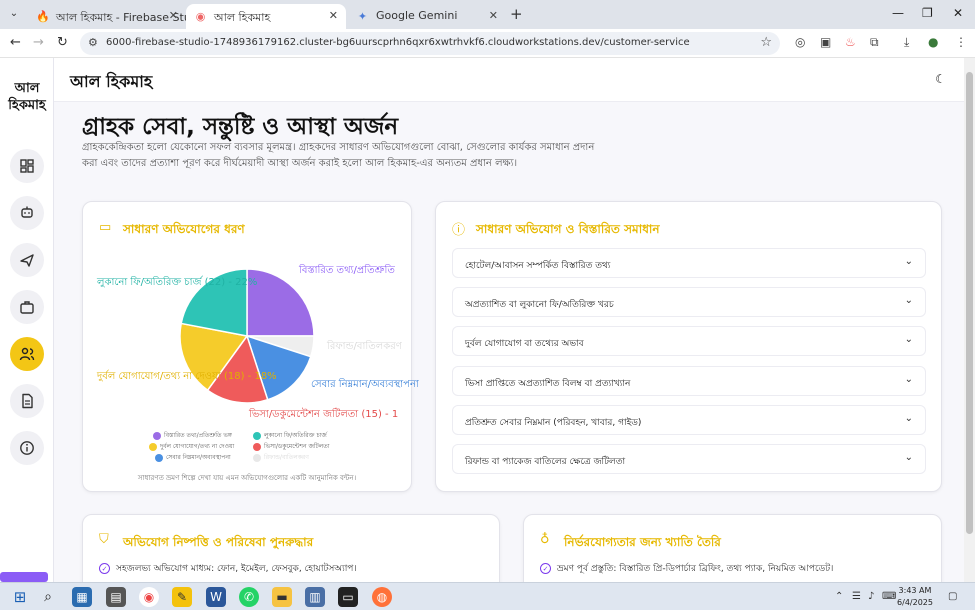  I want to click on plane-icon, so click(27, 260).